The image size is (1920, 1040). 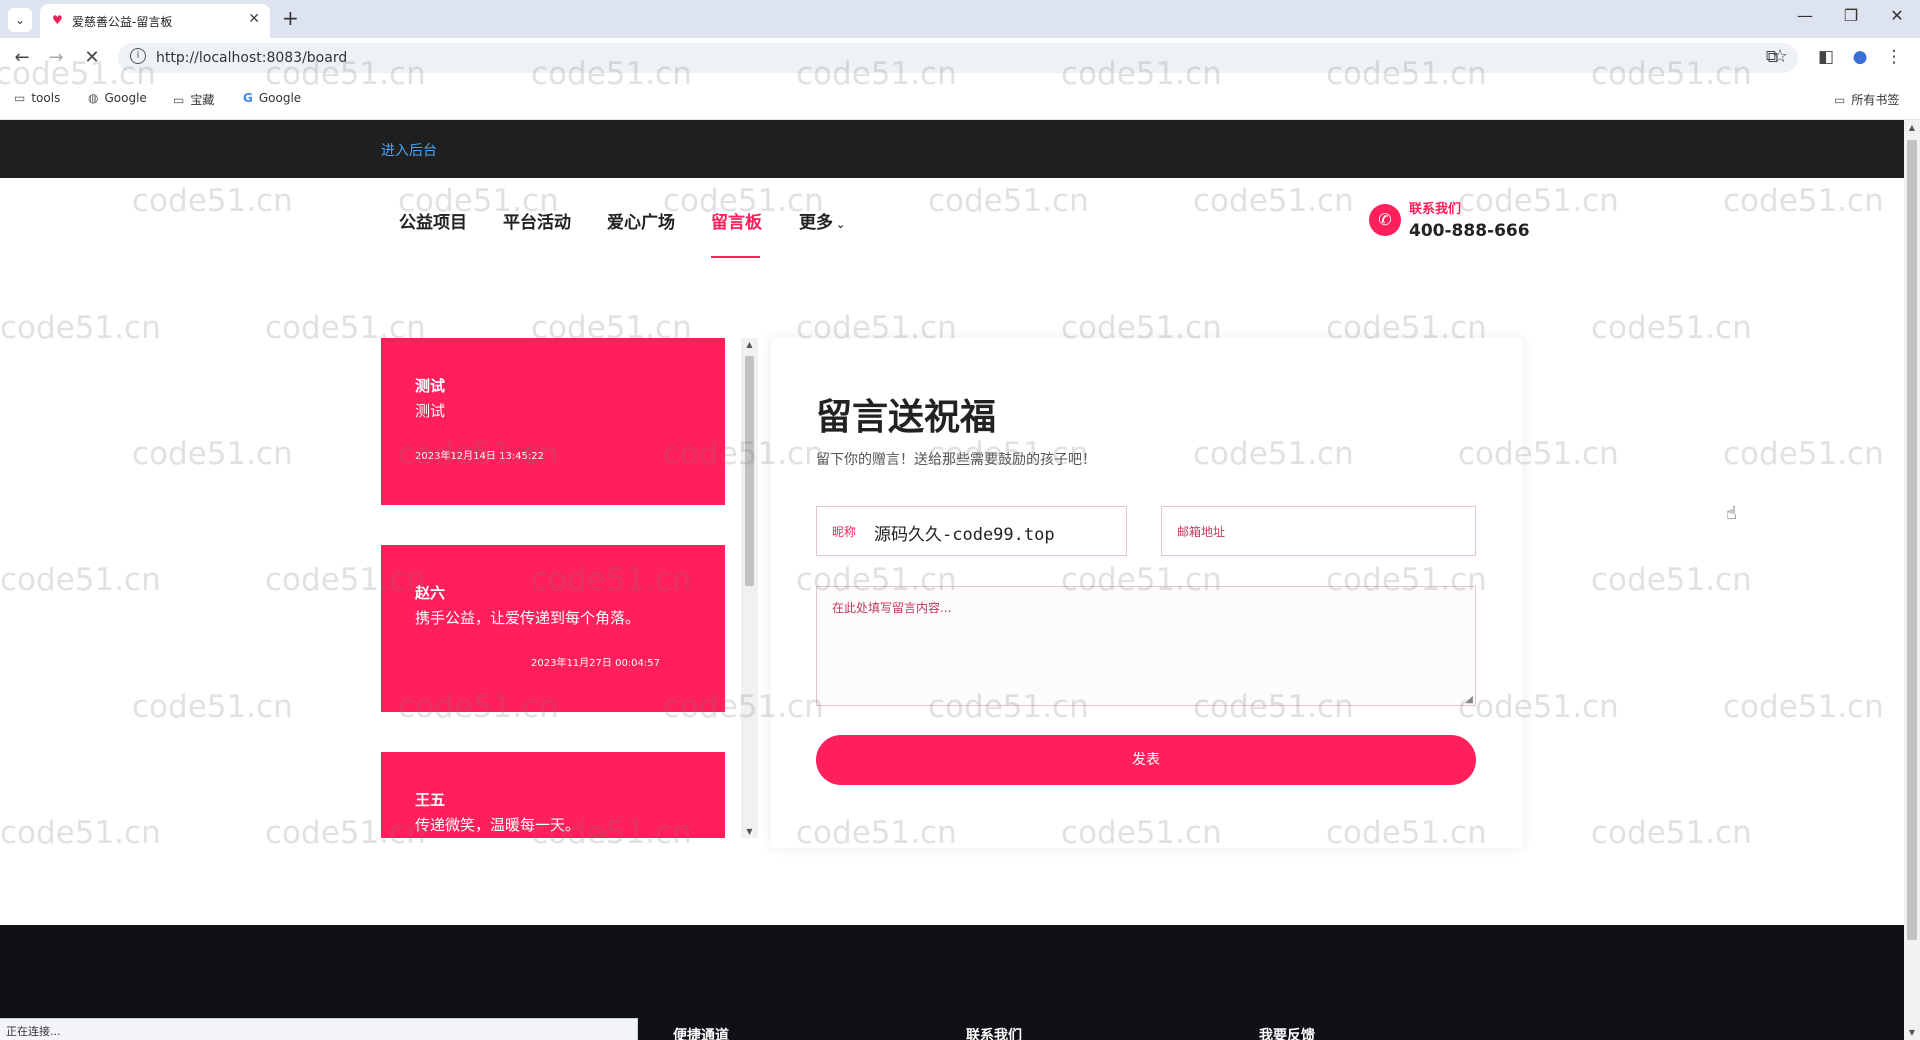 I want to click on bookmark-treasure: ▭ 宝藏, so click(x=193, y=99).